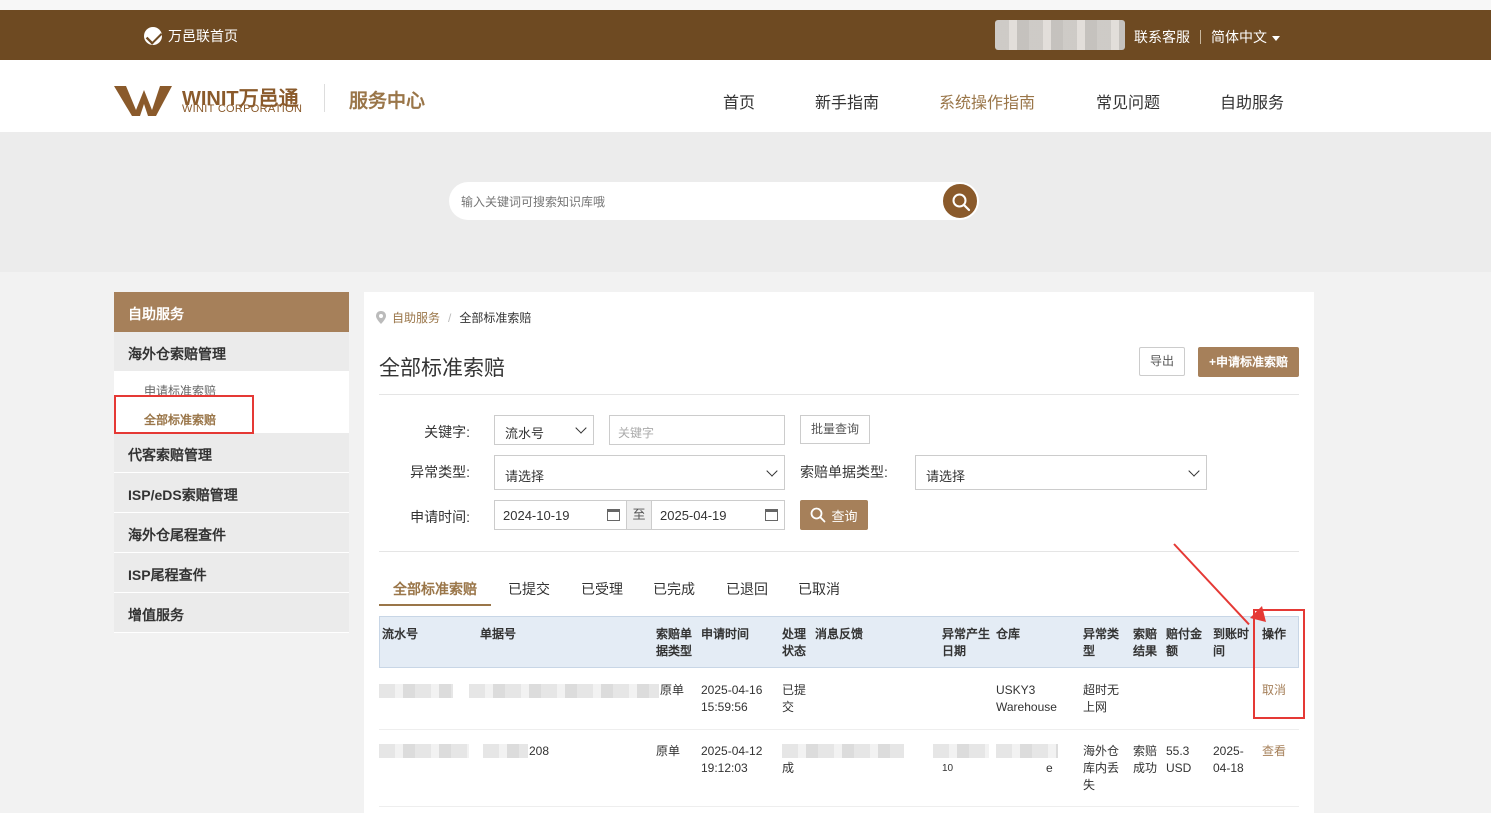 The width and height of the screenshot is (1491, 813). I want to click on tab-cancelled: 已取消, so click(819, 592).